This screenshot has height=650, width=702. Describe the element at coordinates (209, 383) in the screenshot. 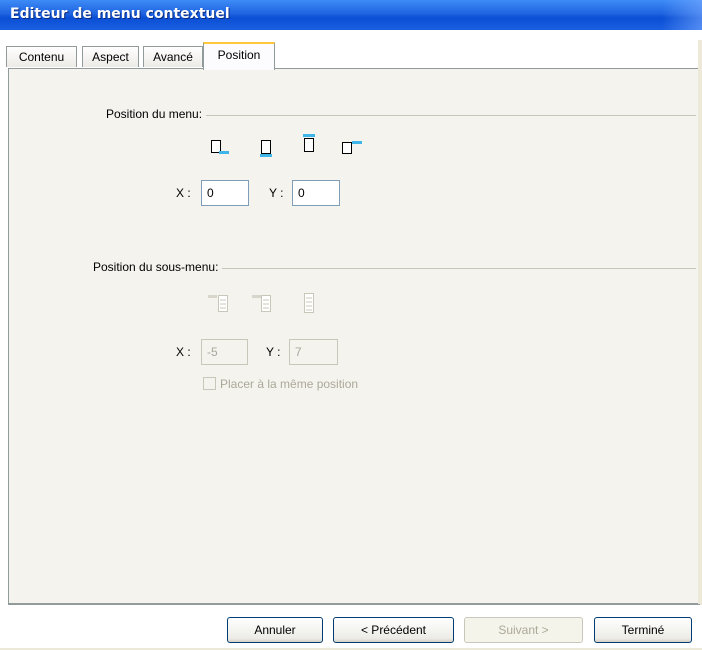

I see `same-position-checkbox` at that location.